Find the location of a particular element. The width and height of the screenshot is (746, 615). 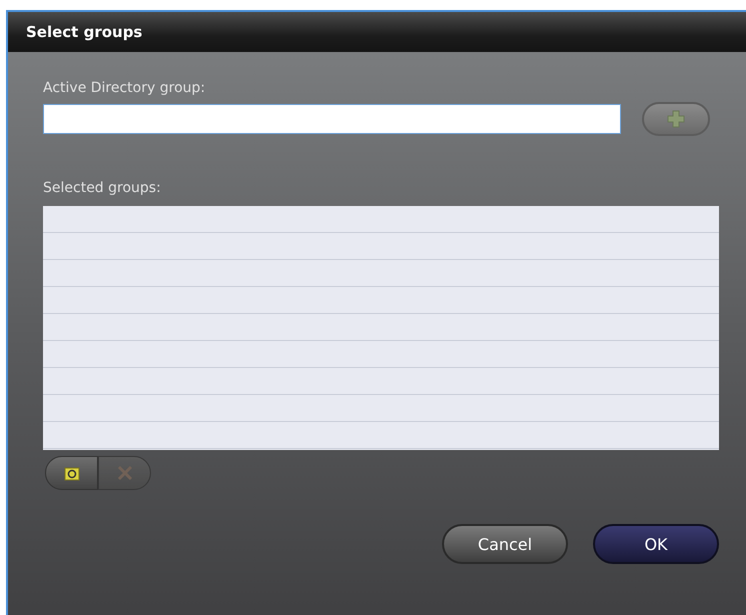

window-title: Select groups is located at coordinates (84, 32).